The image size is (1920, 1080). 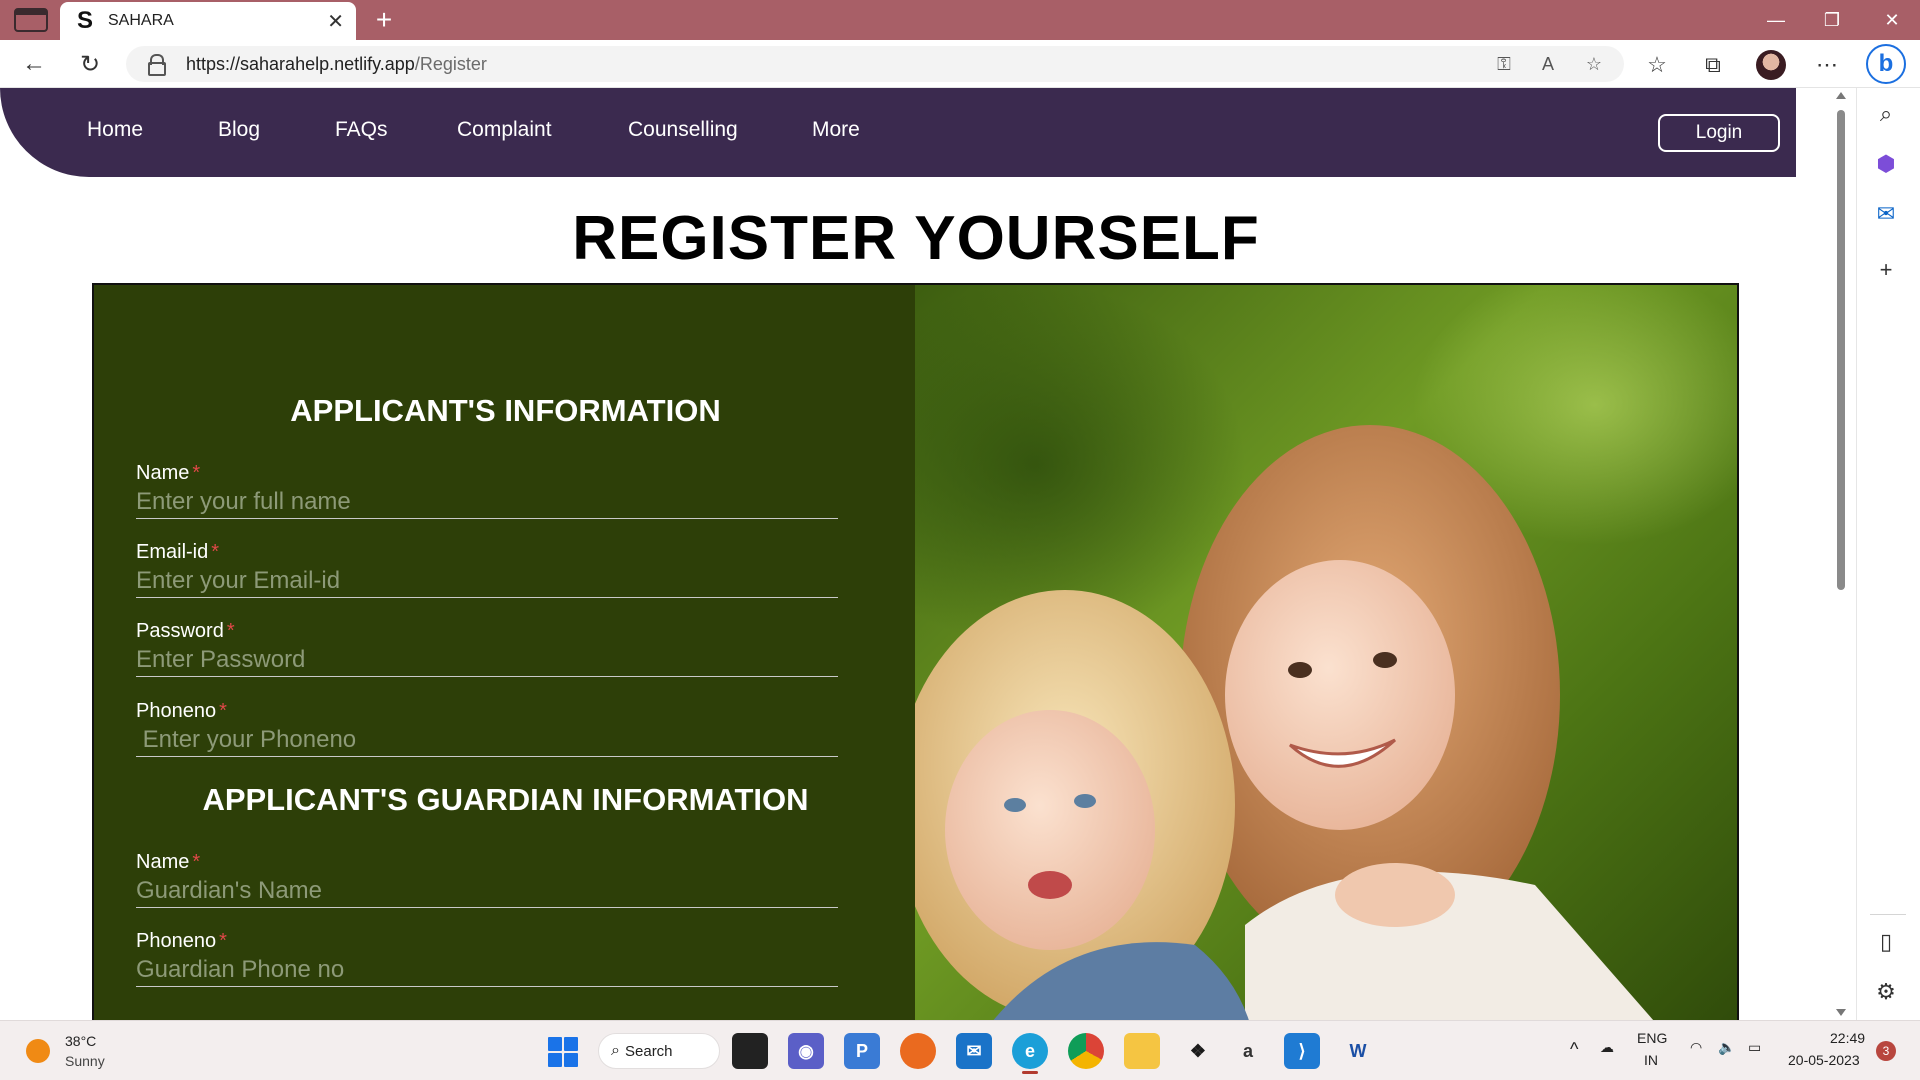 I want to click on guardian-name-input, so click(x=487, y=891).